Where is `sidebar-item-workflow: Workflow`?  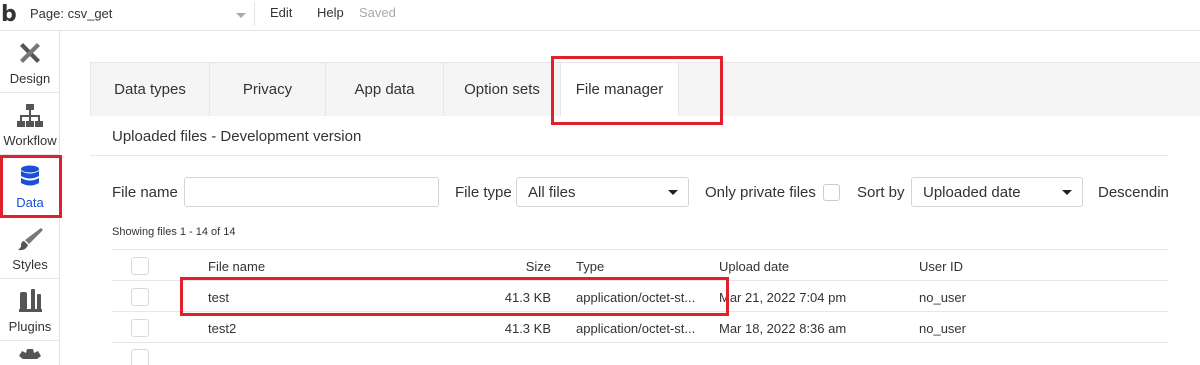 sidebar-item-workflow: Workflow is located at coordinates (30, 123).